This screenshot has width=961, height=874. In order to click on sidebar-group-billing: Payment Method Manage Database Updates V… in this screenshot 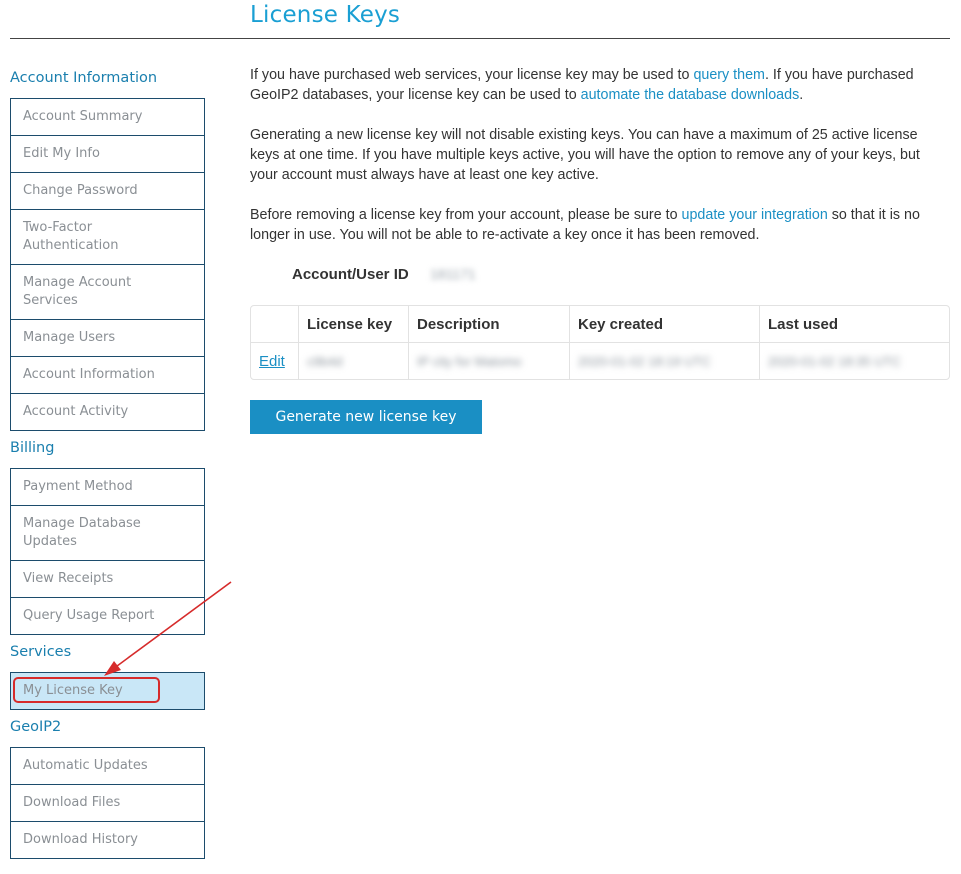, I will do `click(107, 551)`.